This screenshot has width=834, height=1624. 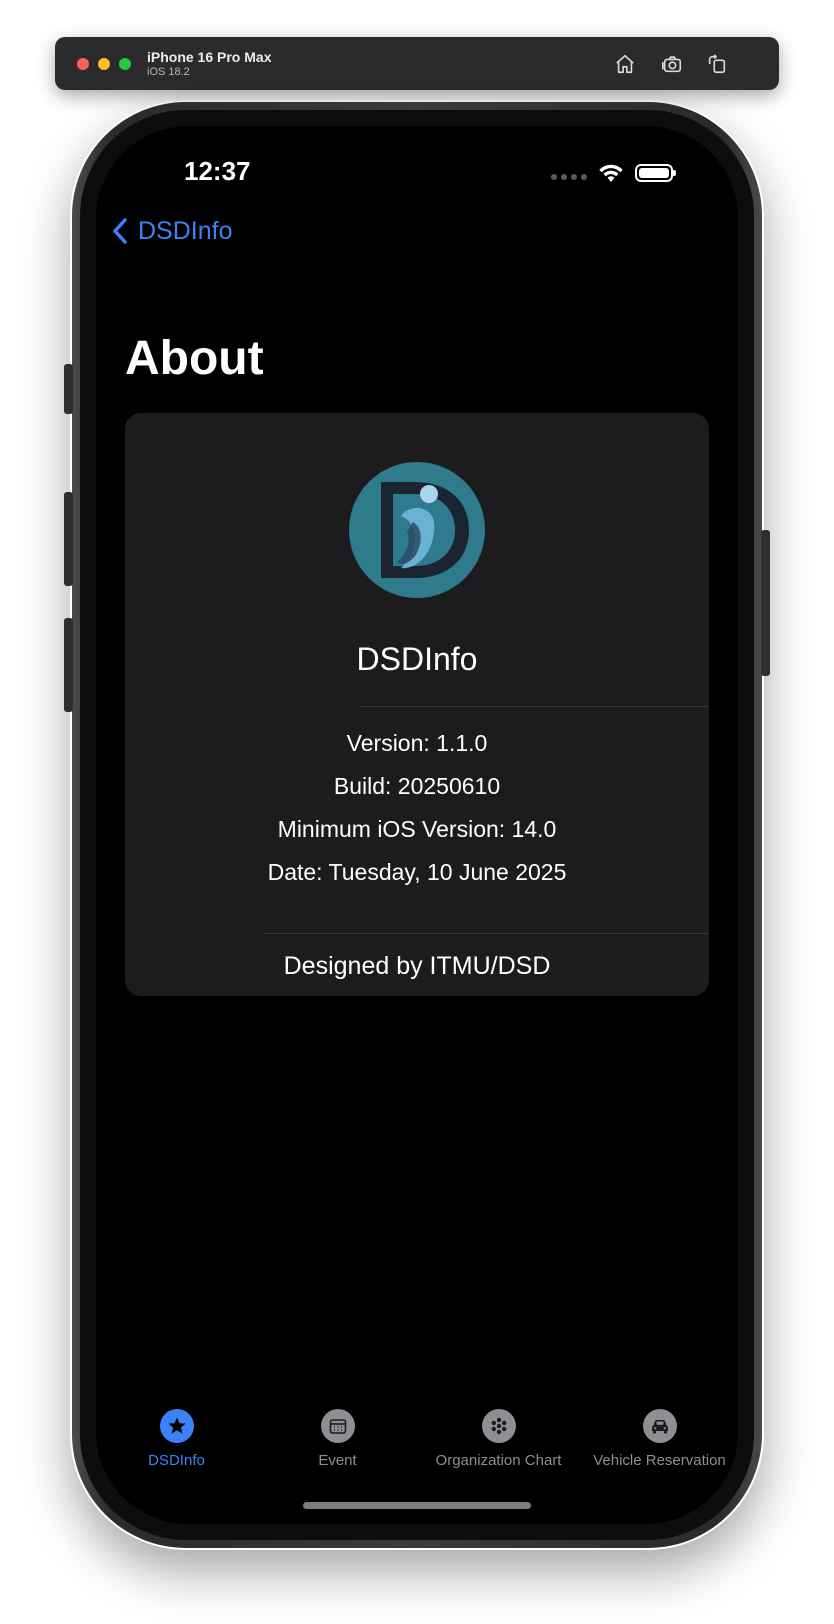 What do you see at coordinates (765, 603) in the screenshot?
I see `power-button` at bounding box center [765, 603].